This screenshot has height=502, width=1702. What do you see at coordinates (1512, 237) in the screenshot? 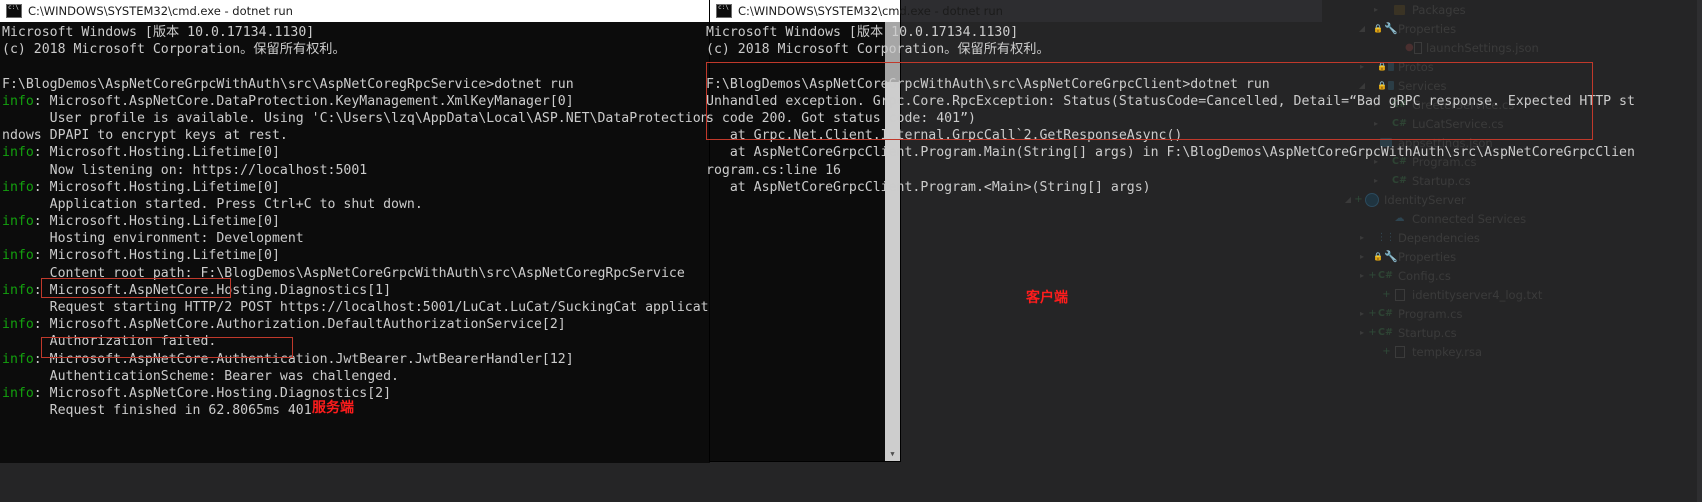
I see `solution-explorer-item: ▸ ⋮⋮ Dependencies` at bounding box center [1512, 237].